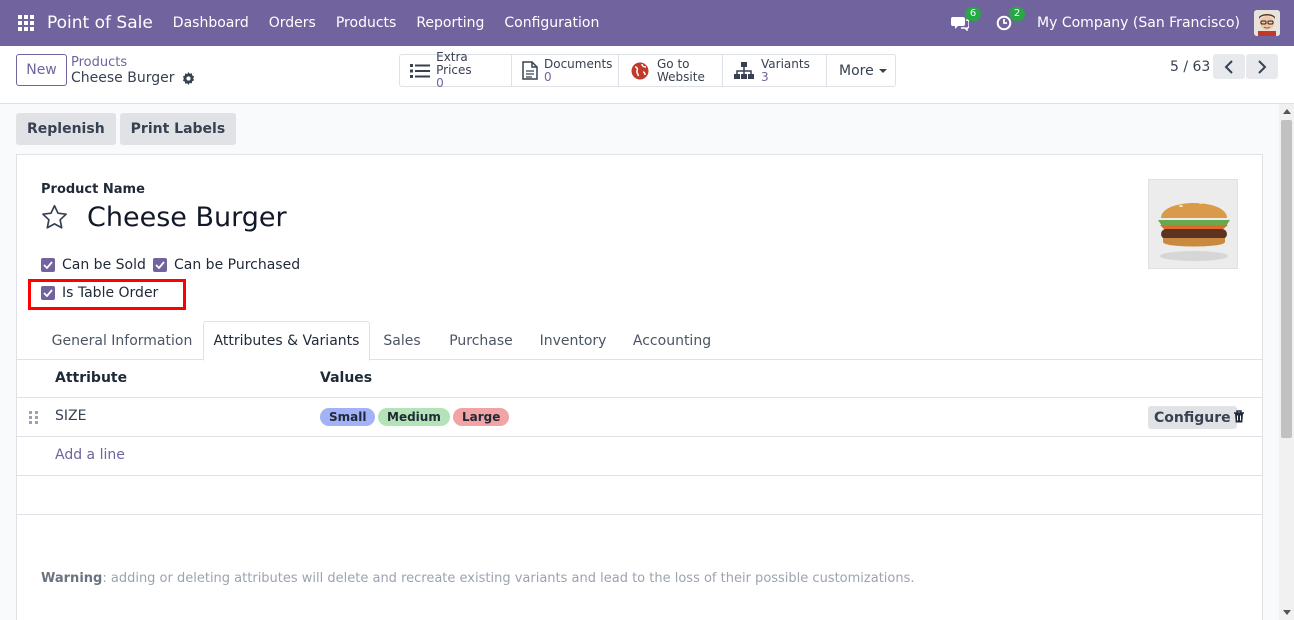 Image resolution: width=1294 pixels, height=620 pixels. Describe the element at coordinates (107, 294) in the screenshot. I see `highlight-box` at that location.